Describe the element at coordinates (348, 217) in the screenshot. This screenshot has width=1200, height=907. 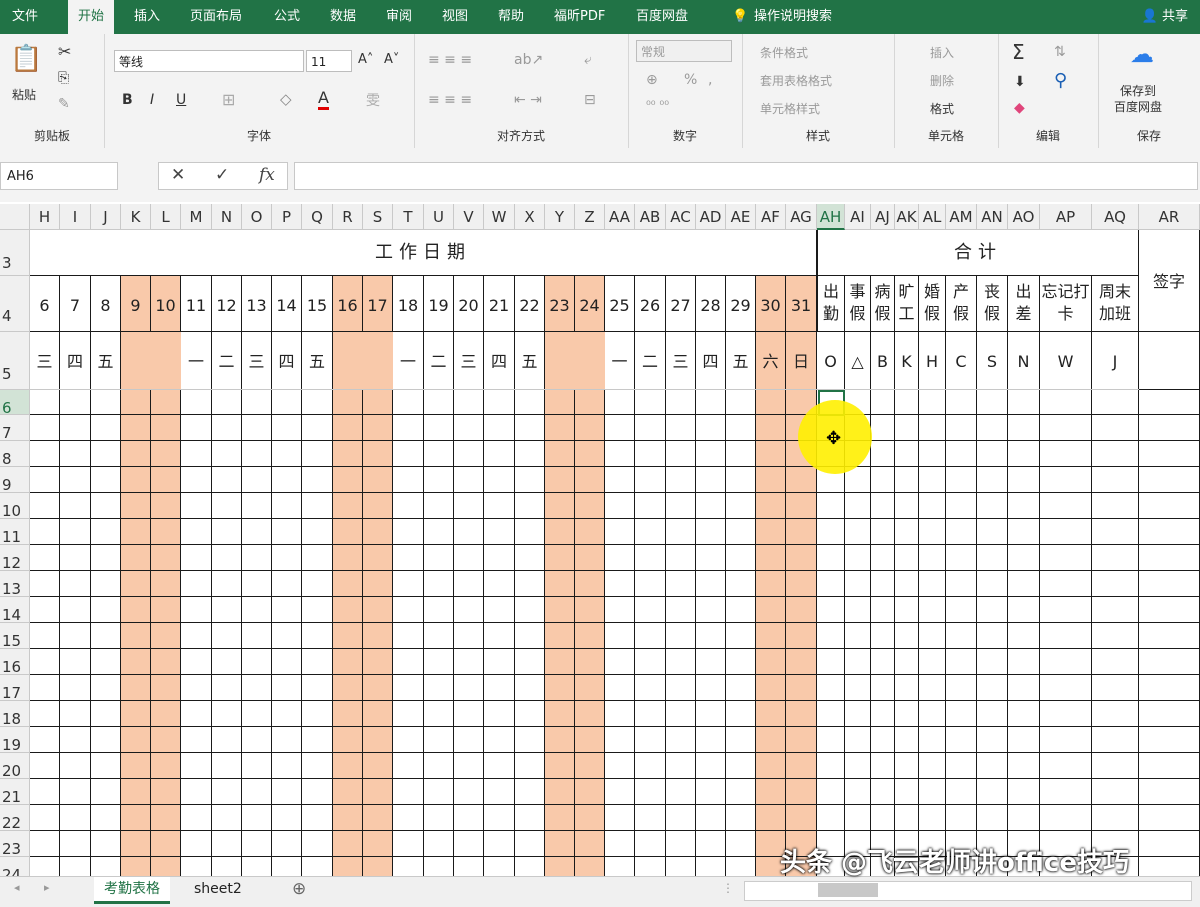
I see `column-header: R` at that location.